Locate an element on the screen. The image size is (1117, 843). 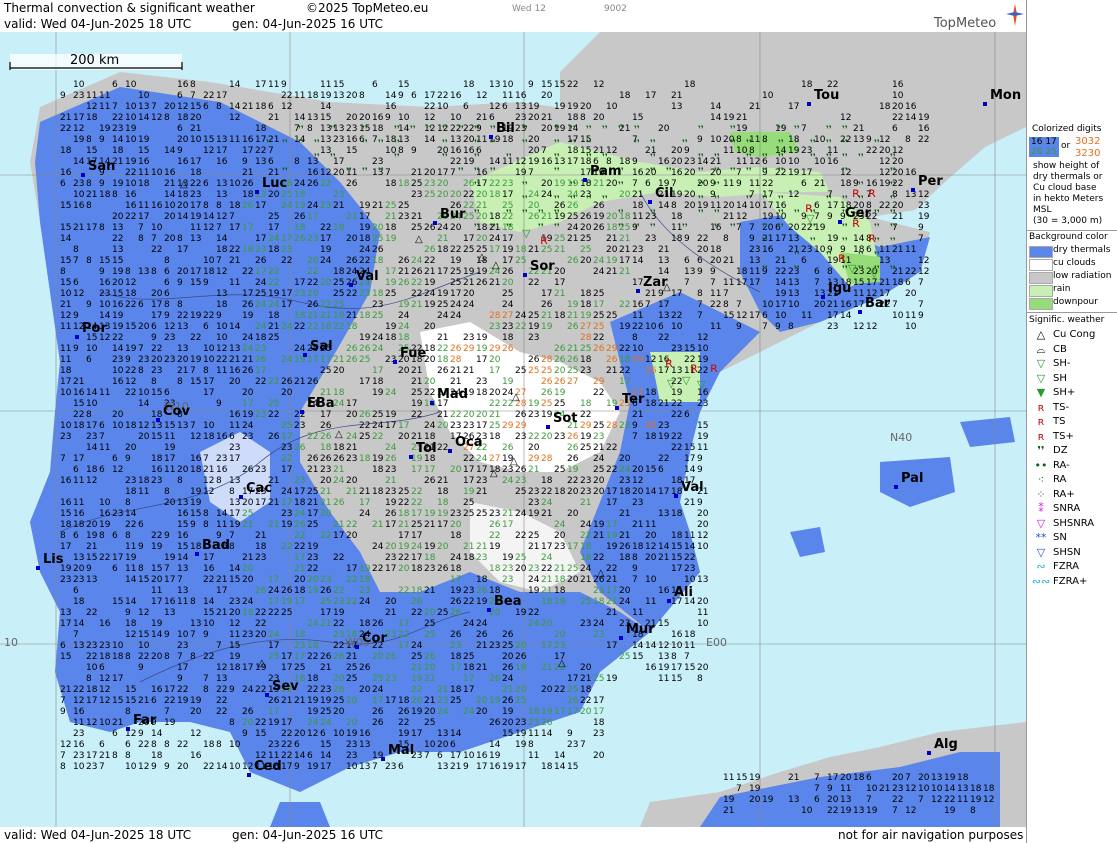
thermal-height-value: 15 is located at coordinates (689, 349).